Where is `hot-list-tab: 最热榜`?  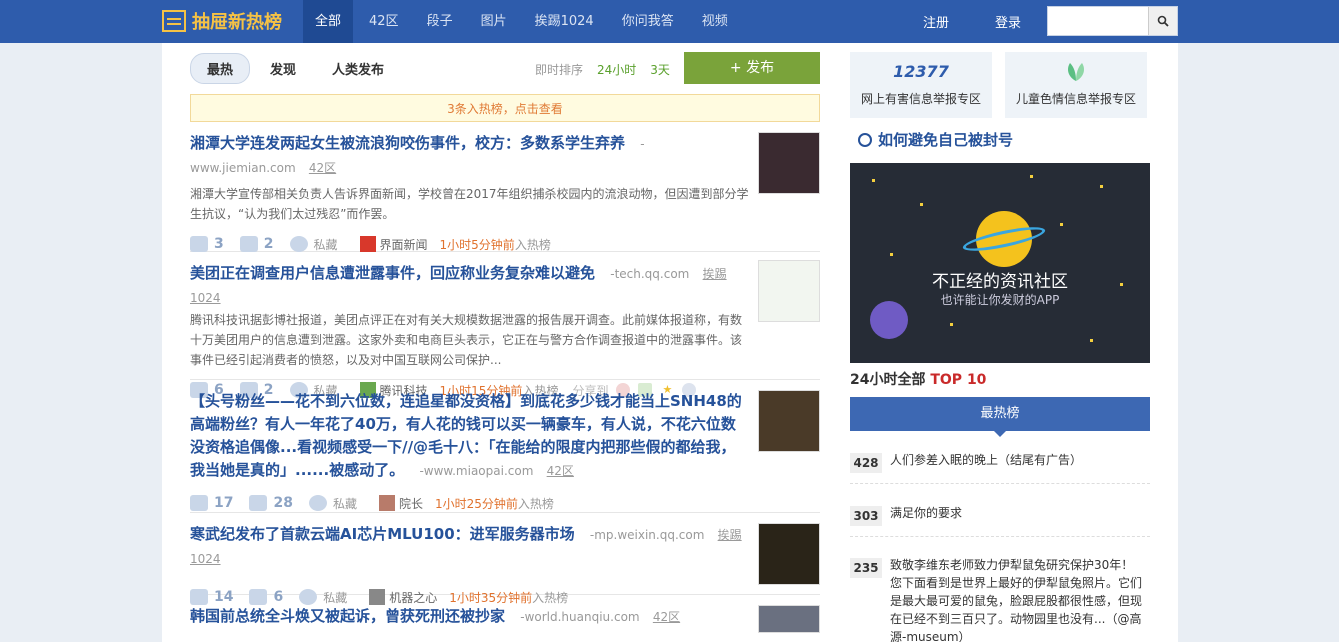
hot-list-tab: 最热榜 is located at coordinates (1000, 417).